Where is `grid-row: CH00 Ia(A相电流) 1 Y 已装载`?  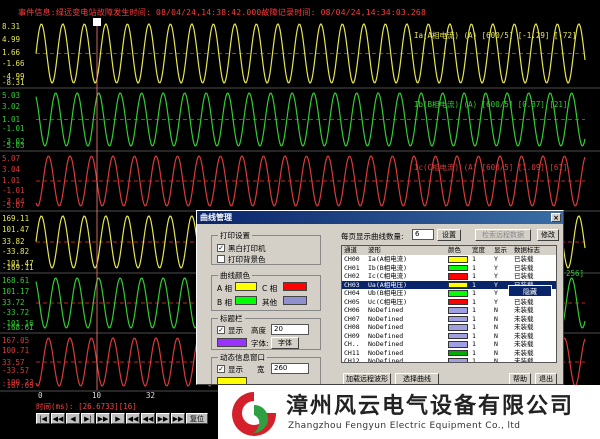 grid-row: CH00 Ia(A相电流) 1 Y 已装载 is located at coordinates (449, 259).